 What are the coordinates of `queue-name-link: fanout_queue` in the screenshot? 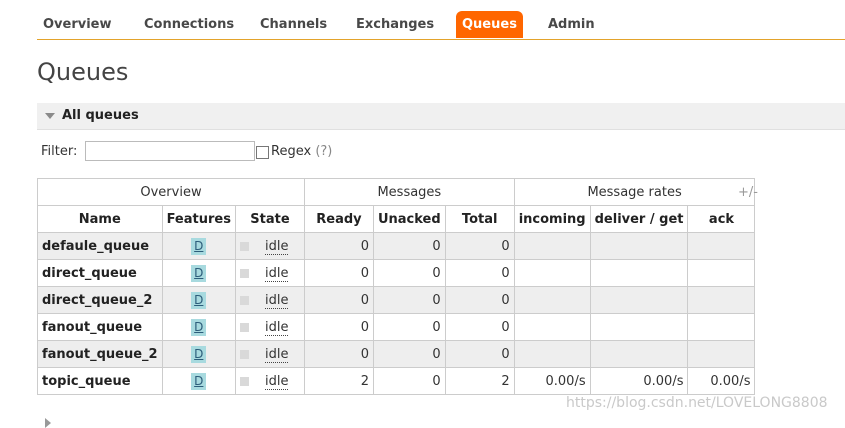 It's located at (100, 327).